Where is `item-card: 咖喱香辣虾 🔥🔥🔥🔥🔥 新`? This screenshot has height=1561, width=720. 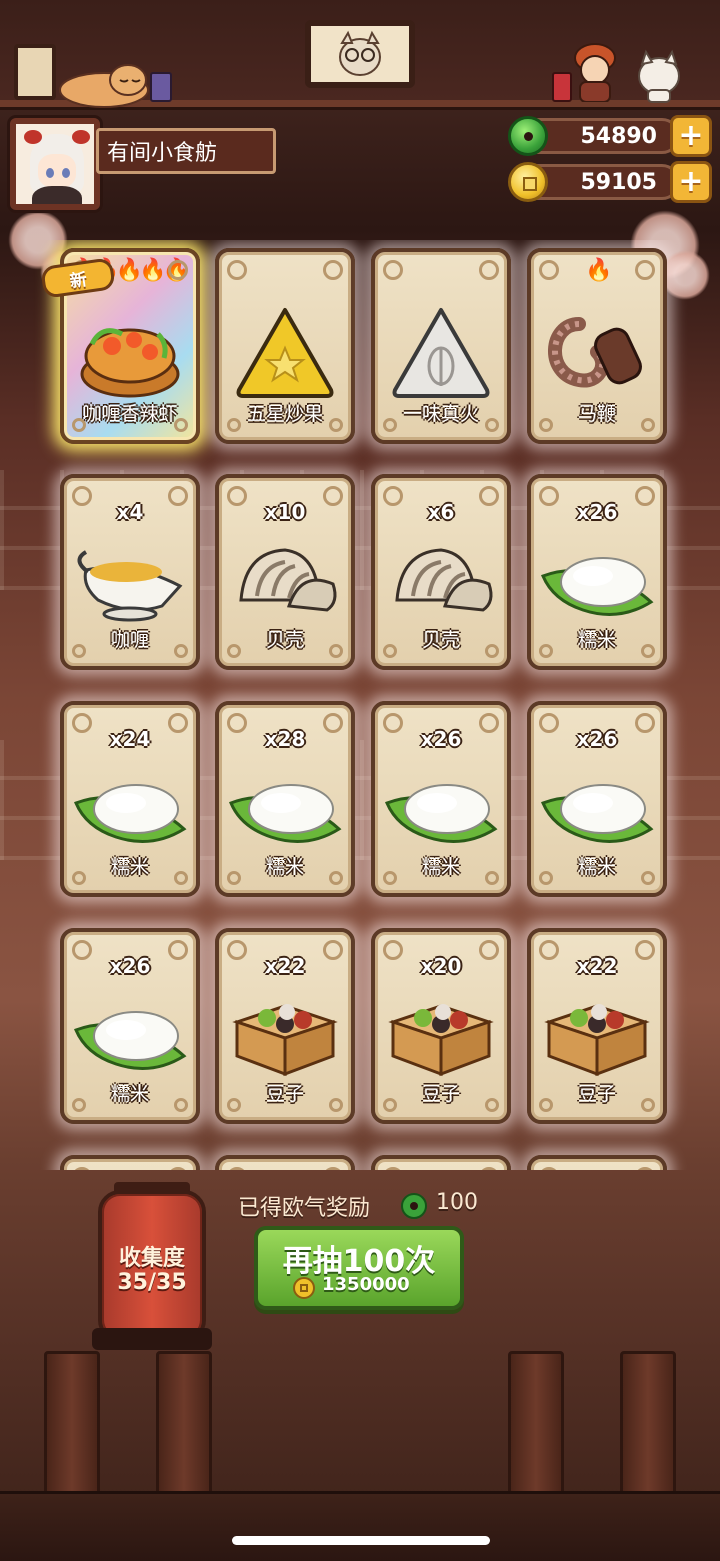
item-card: 咖喱香辣虾 🔥🔥🔥🔥🔥 新 is located at coordinates (120, 346).